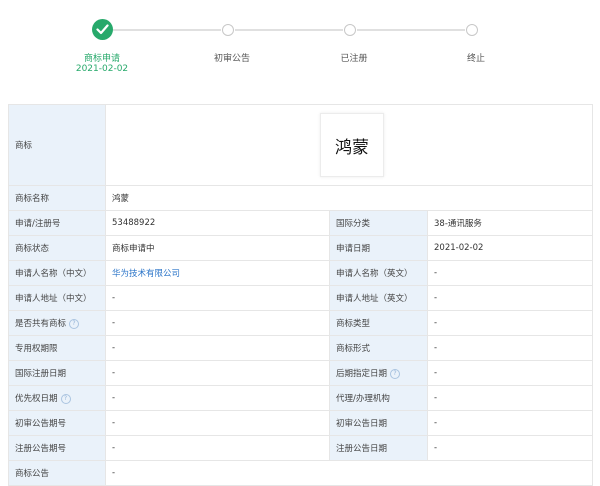 This screenshot has height=486, width=600. What do you see at coordinates (57, 348) in the screenshot?
I see `field-label: 专用权期限` at bounding box center [57, 348].